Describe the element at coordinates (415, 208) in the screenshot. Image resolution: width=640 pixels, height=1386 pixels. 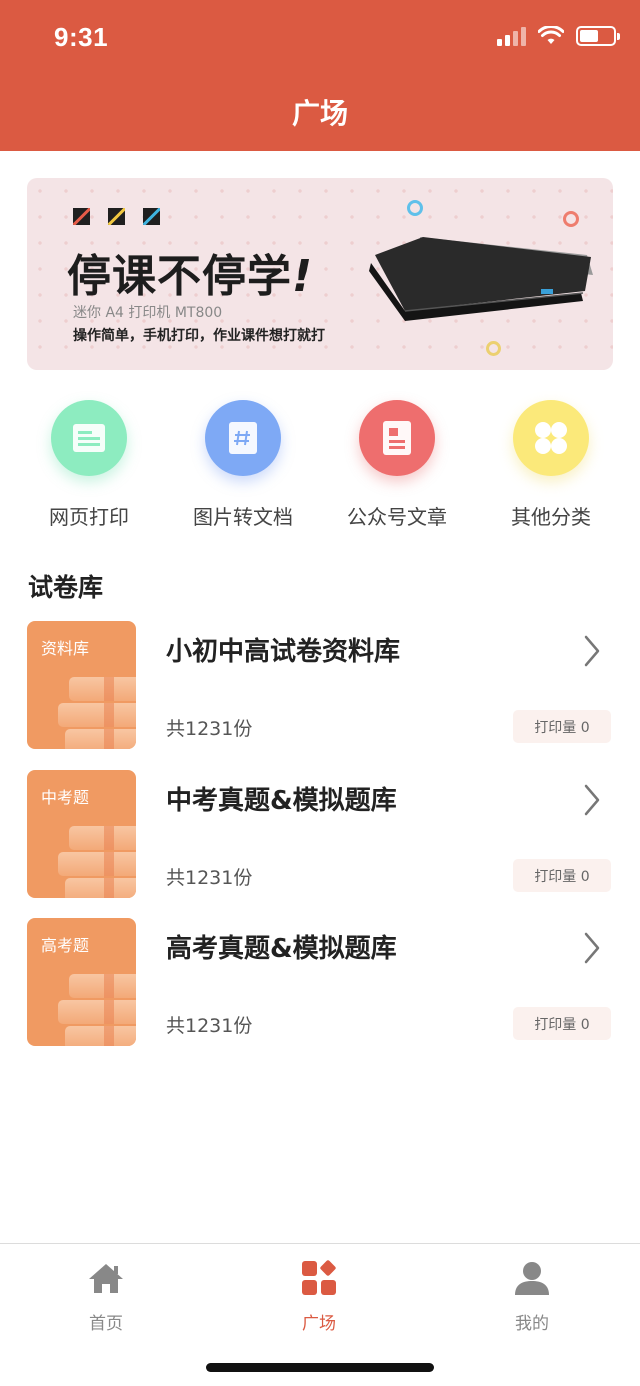
I see `decorative-ring-blue` at that location.